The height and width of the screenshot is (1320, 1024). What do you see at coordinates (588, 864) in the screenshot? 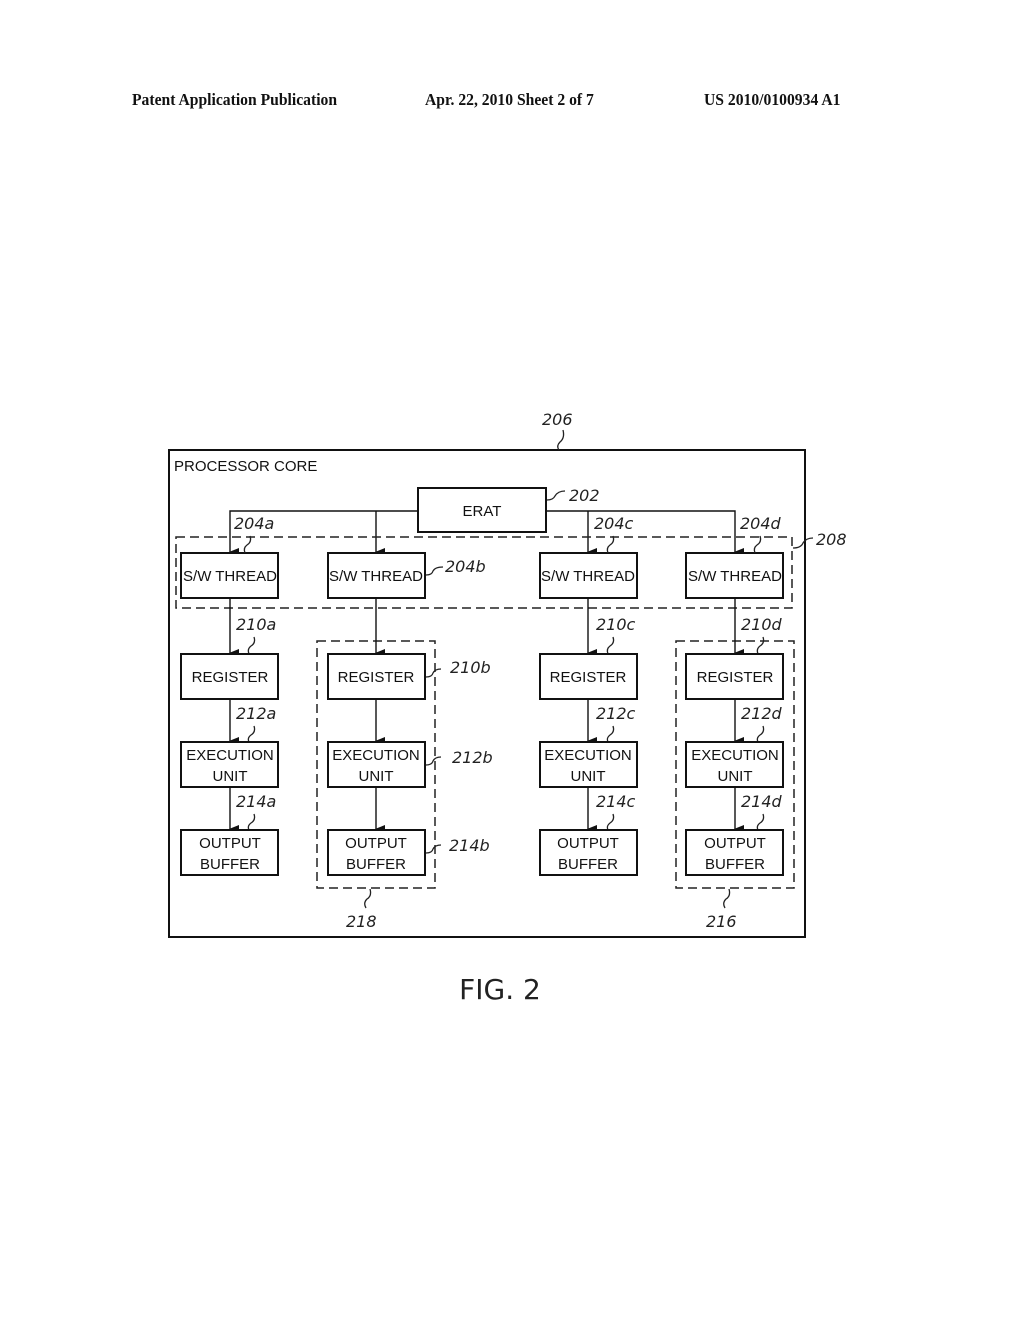
I see `output-label2-c: BUFFER` at bounding box center [588, 864].